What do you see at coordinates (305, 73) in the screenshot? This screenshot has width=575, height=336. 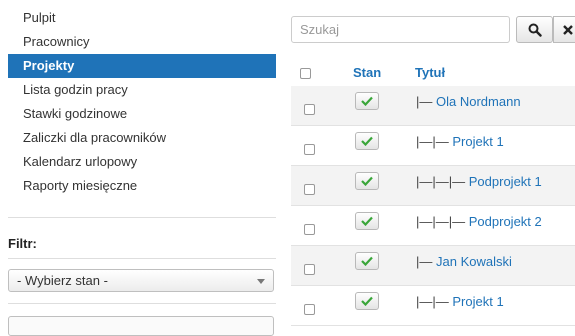 I see `select-all-checkbox` at bounding box center [305, 73].